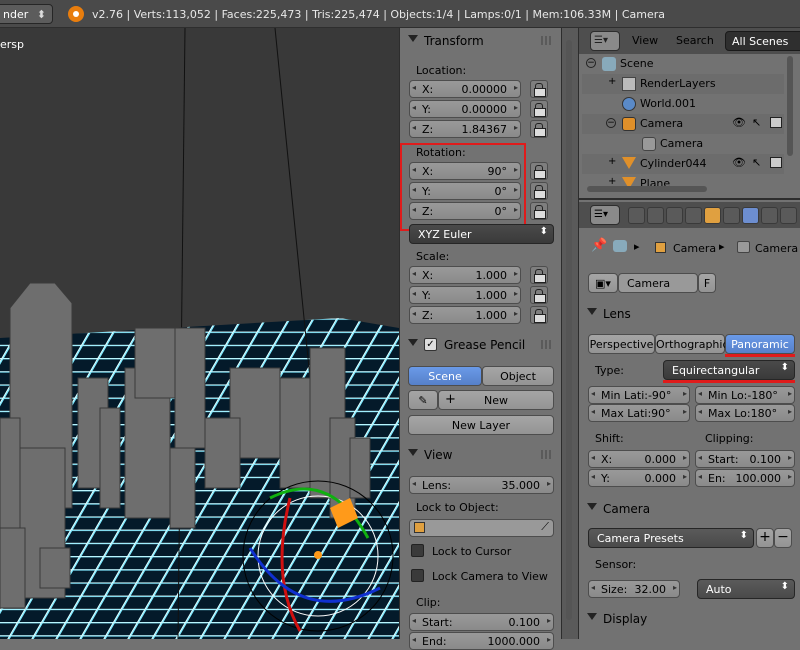  I want to click on new-layer-button: New Layer, so click(481, 425).